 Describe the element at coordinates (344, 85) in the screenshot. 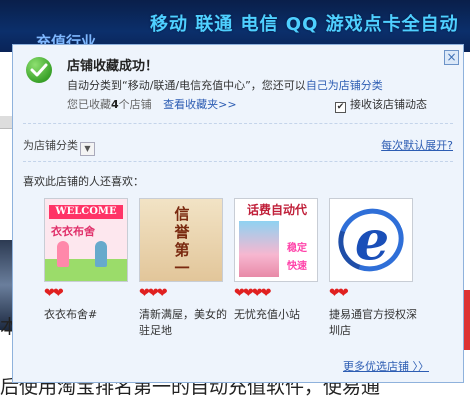

I see `custom-category-link: 自己为店铺分类` at that location.